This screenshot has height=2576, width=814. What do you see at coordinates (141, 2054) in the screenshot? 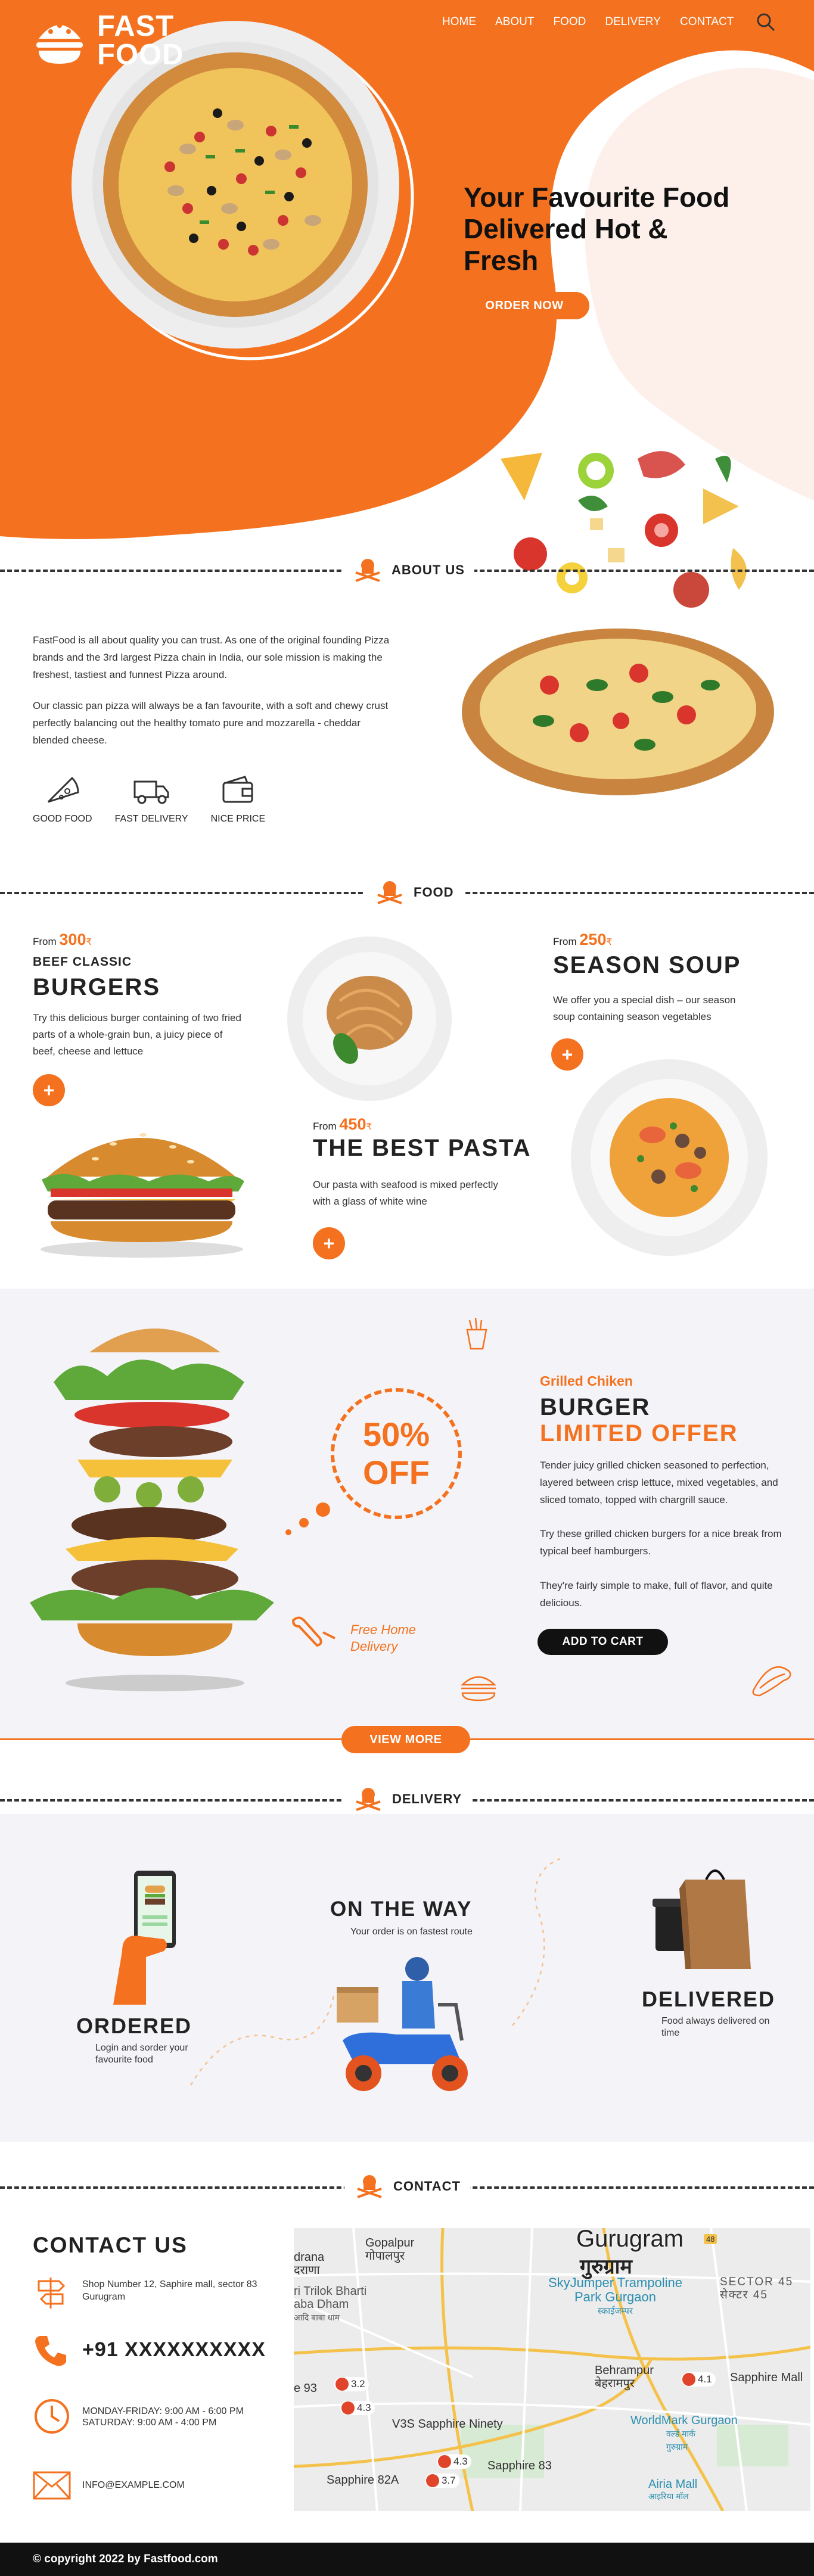
I see `ordered-description: Login and sorder your favourite food` at bounding box center [141, 2054].